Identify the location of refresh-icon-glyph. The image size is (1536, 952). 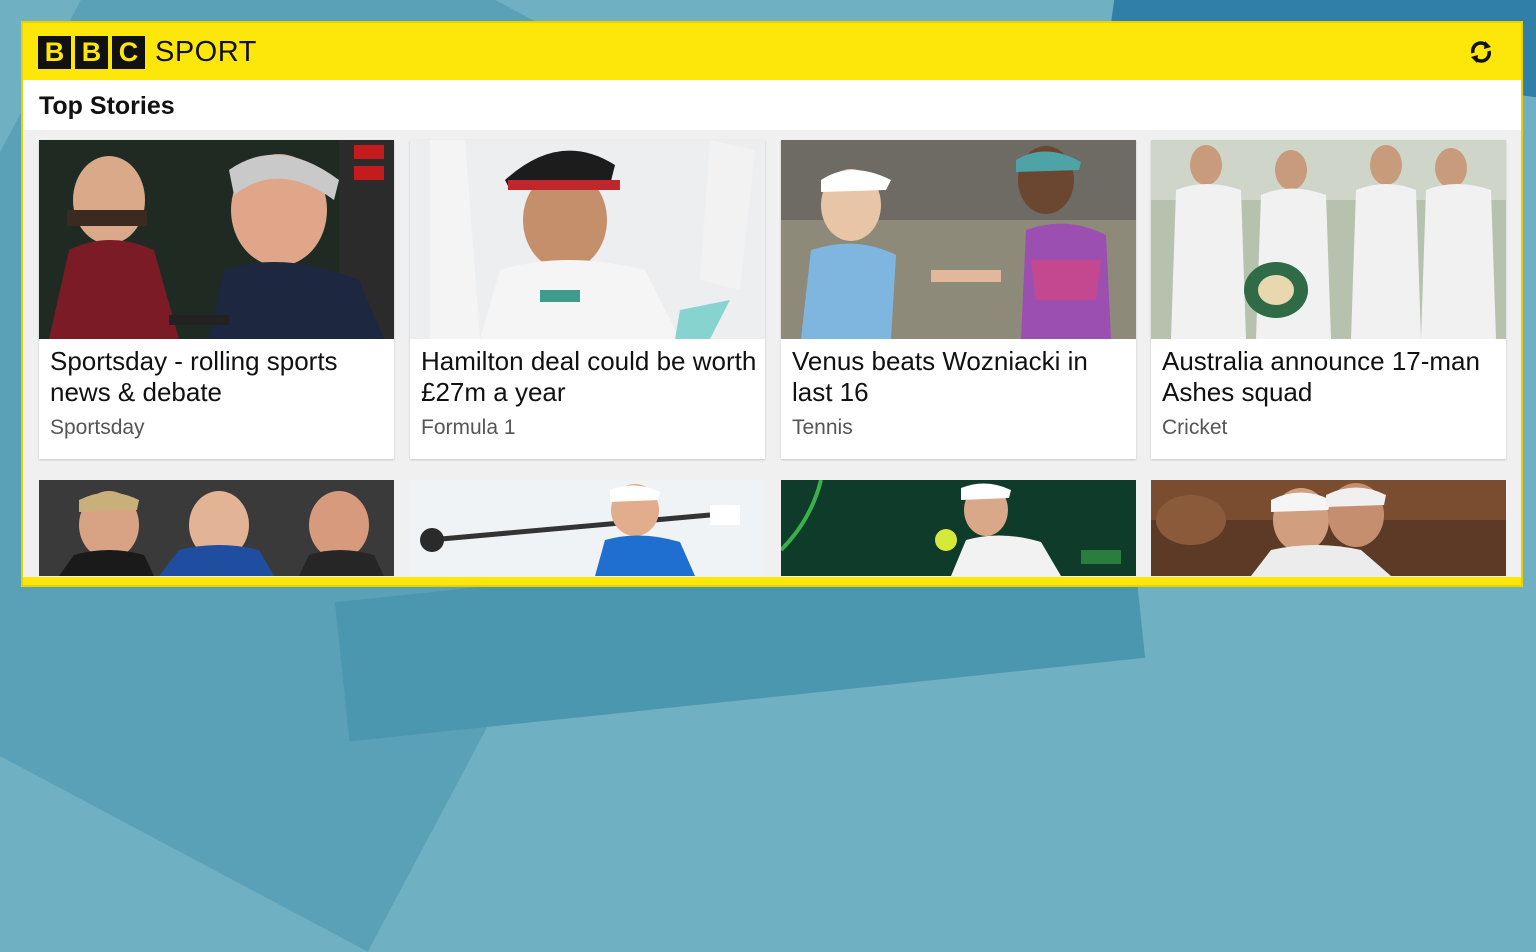
(1481, 52).